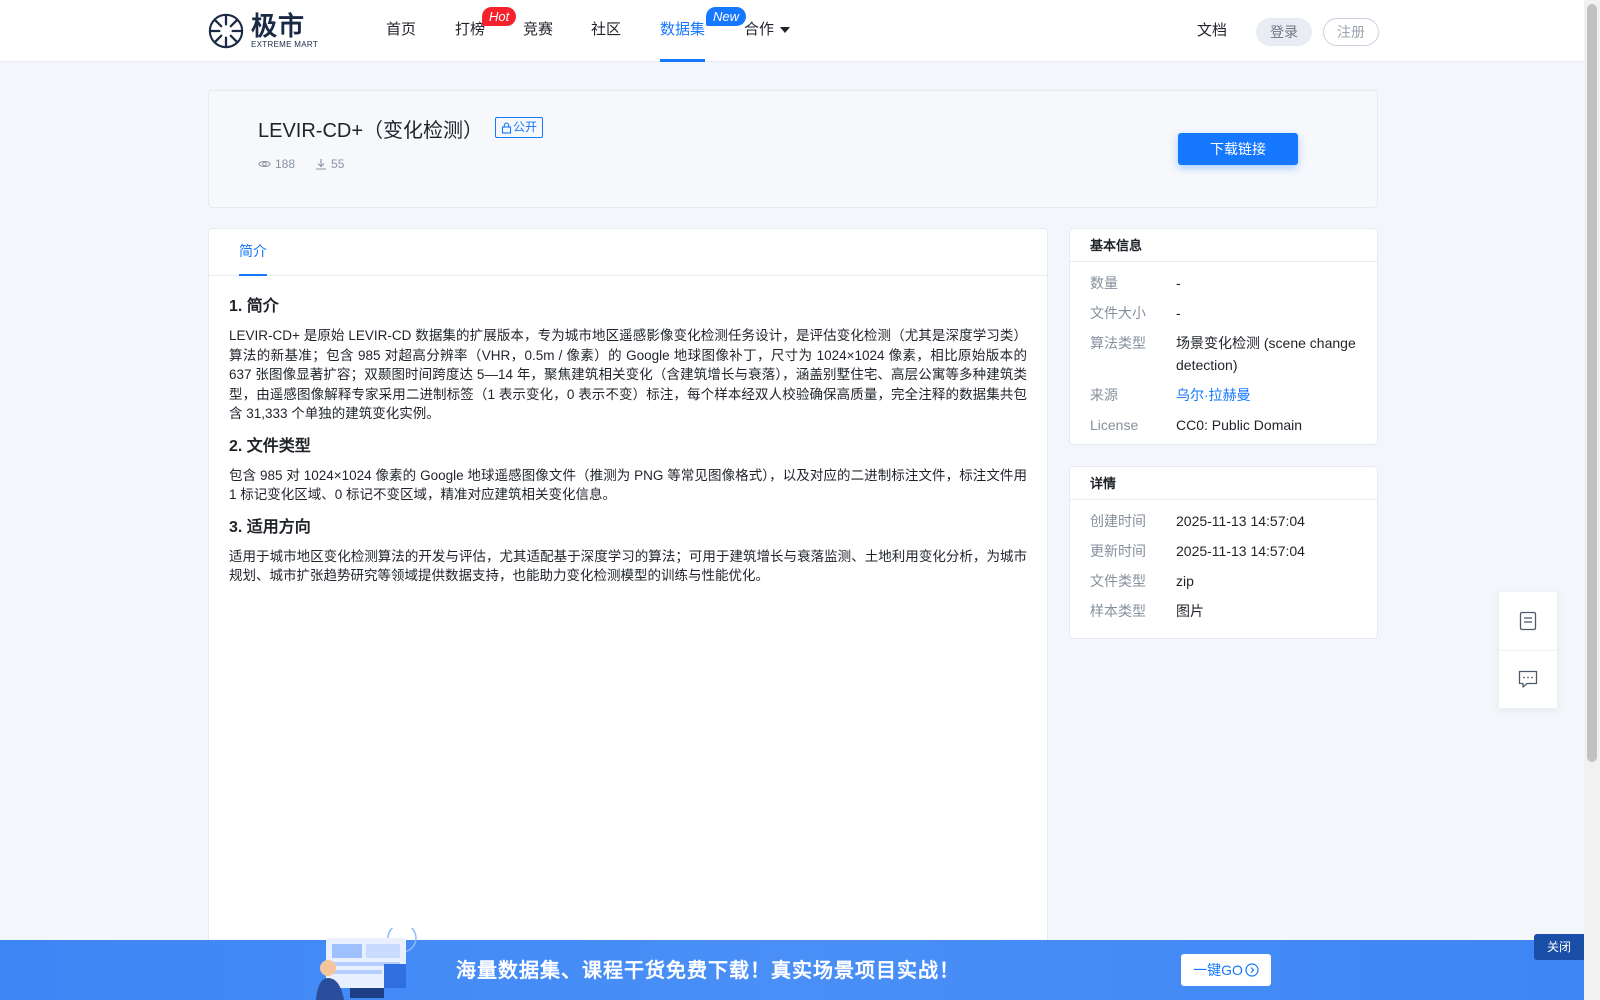  I want to click on go-button: 一键GO, so click(1226, 970).